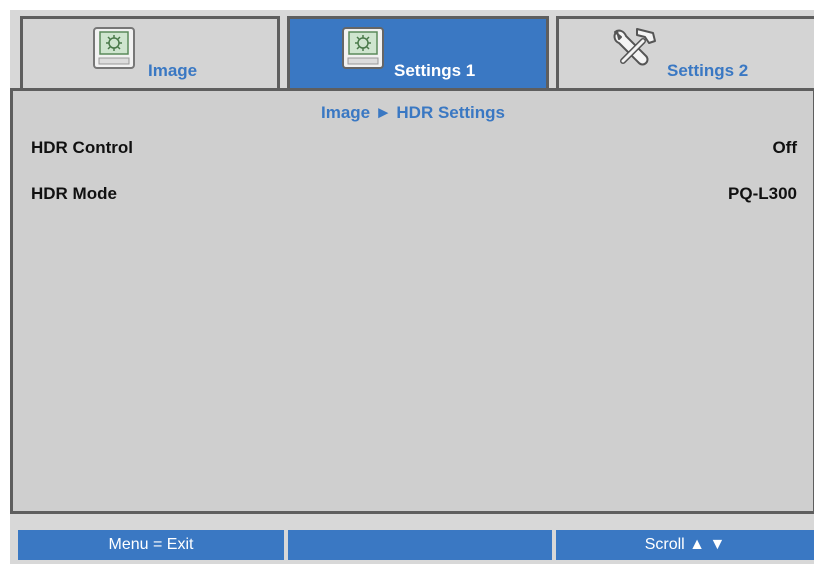 The image size is (814, 564). Describe the element at coordinates (685, 545) in the screenshot. I see `status-scroll: Scroll ▲ ▼` at that location.